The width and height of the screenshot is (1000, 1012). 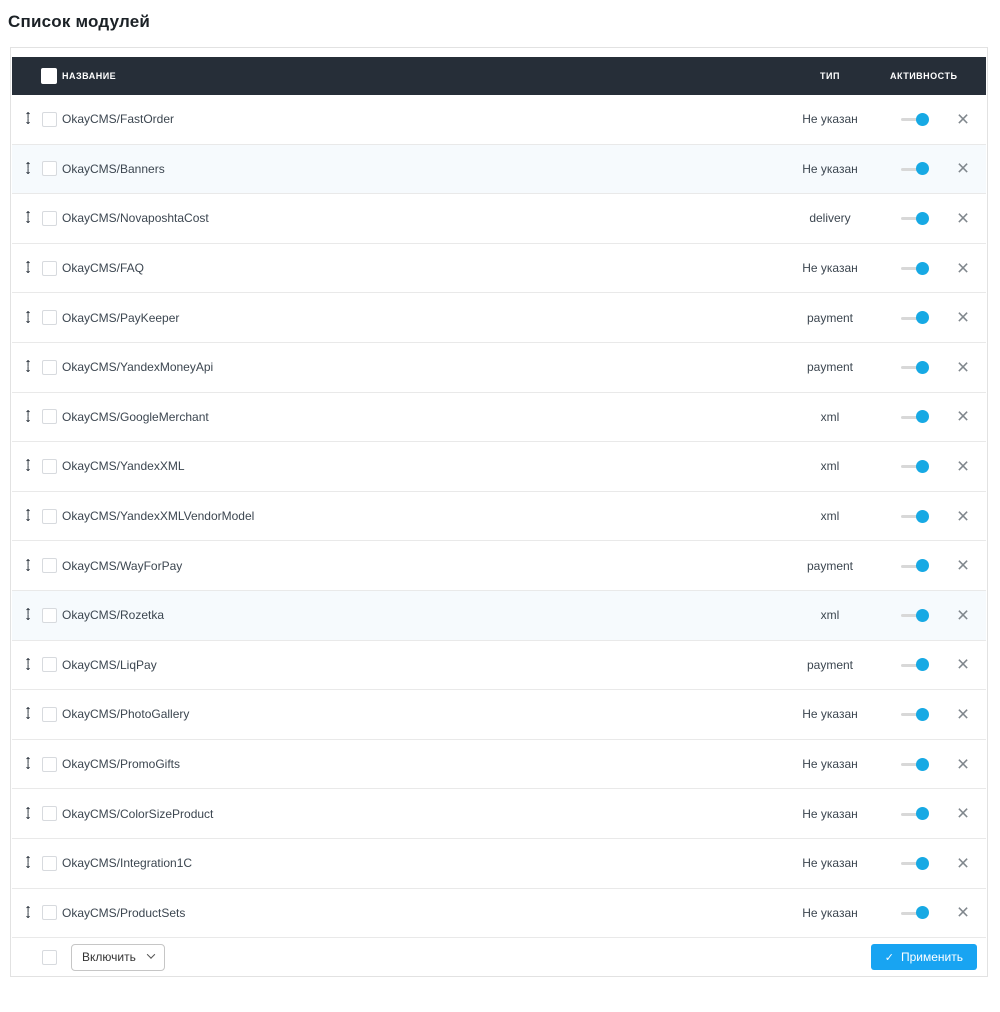 What do you see at coordinates (499, 417) in the screenshot?
I see `table-row: ↑ ↓ OkayCMS/GoogleMerchant xml ×` at bounding box center [499, 417].